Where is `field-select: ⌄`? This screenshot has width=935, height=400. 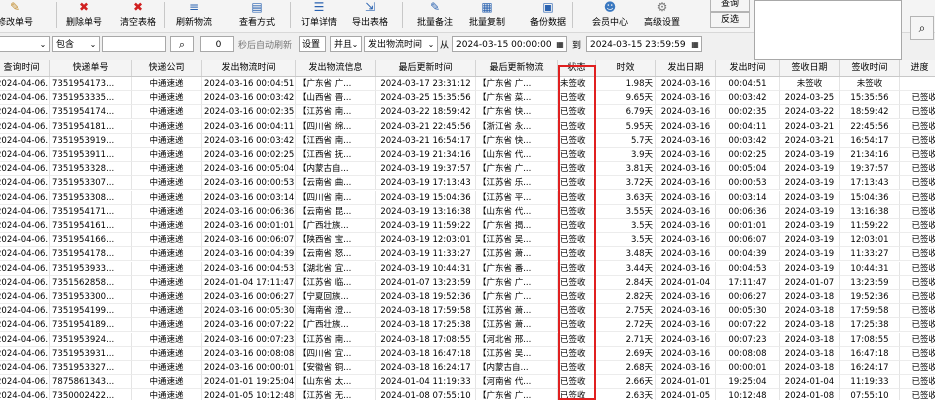 field-select: ⌄ is located at coordinates (25, 44).